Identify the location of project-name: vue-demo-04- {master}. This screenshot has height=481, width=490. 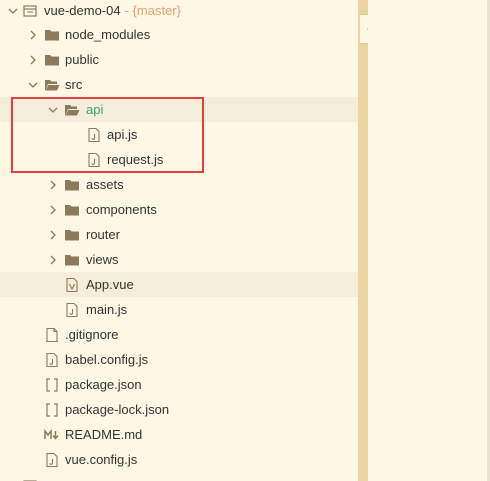
(112, 10).